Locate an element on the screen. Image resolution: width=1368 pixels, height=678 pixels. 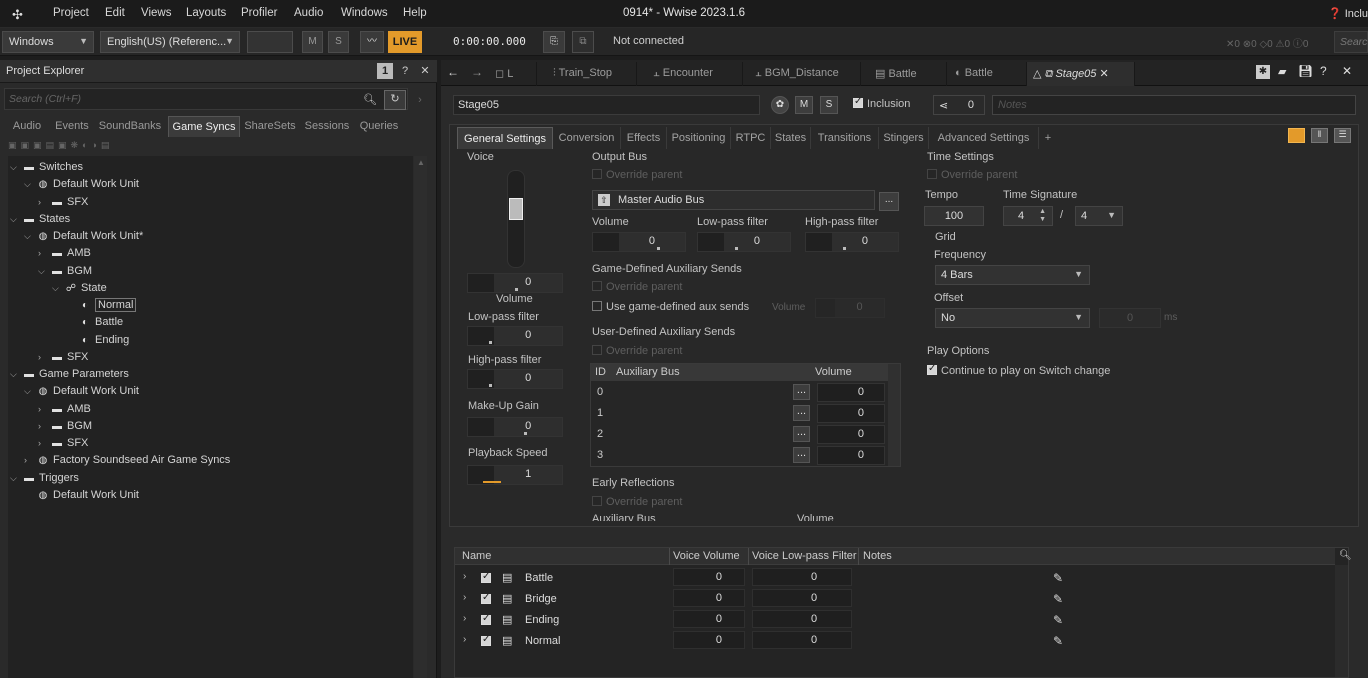
include-menu: ❓ Inclu is located at coordinates (1348, 13).